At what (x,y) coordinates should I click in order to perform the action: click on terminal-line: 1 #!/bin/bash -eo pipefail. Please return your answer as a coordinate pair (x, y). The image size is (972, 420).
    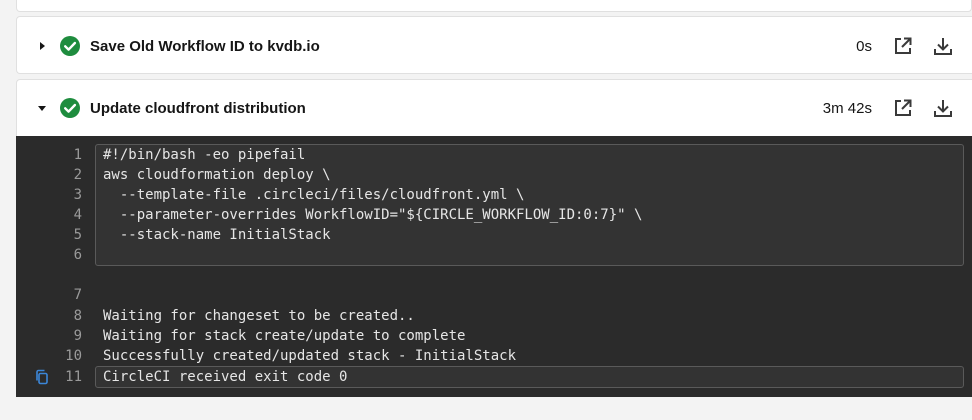
    Looking at the image, I should click on (494, 155).